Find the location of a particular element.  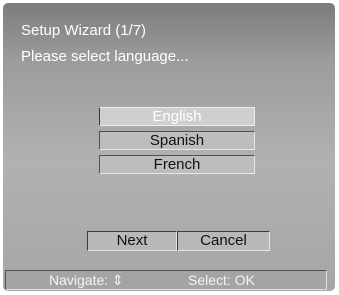

language-option-spanish: Spanish is located at coordinates (177, 140).